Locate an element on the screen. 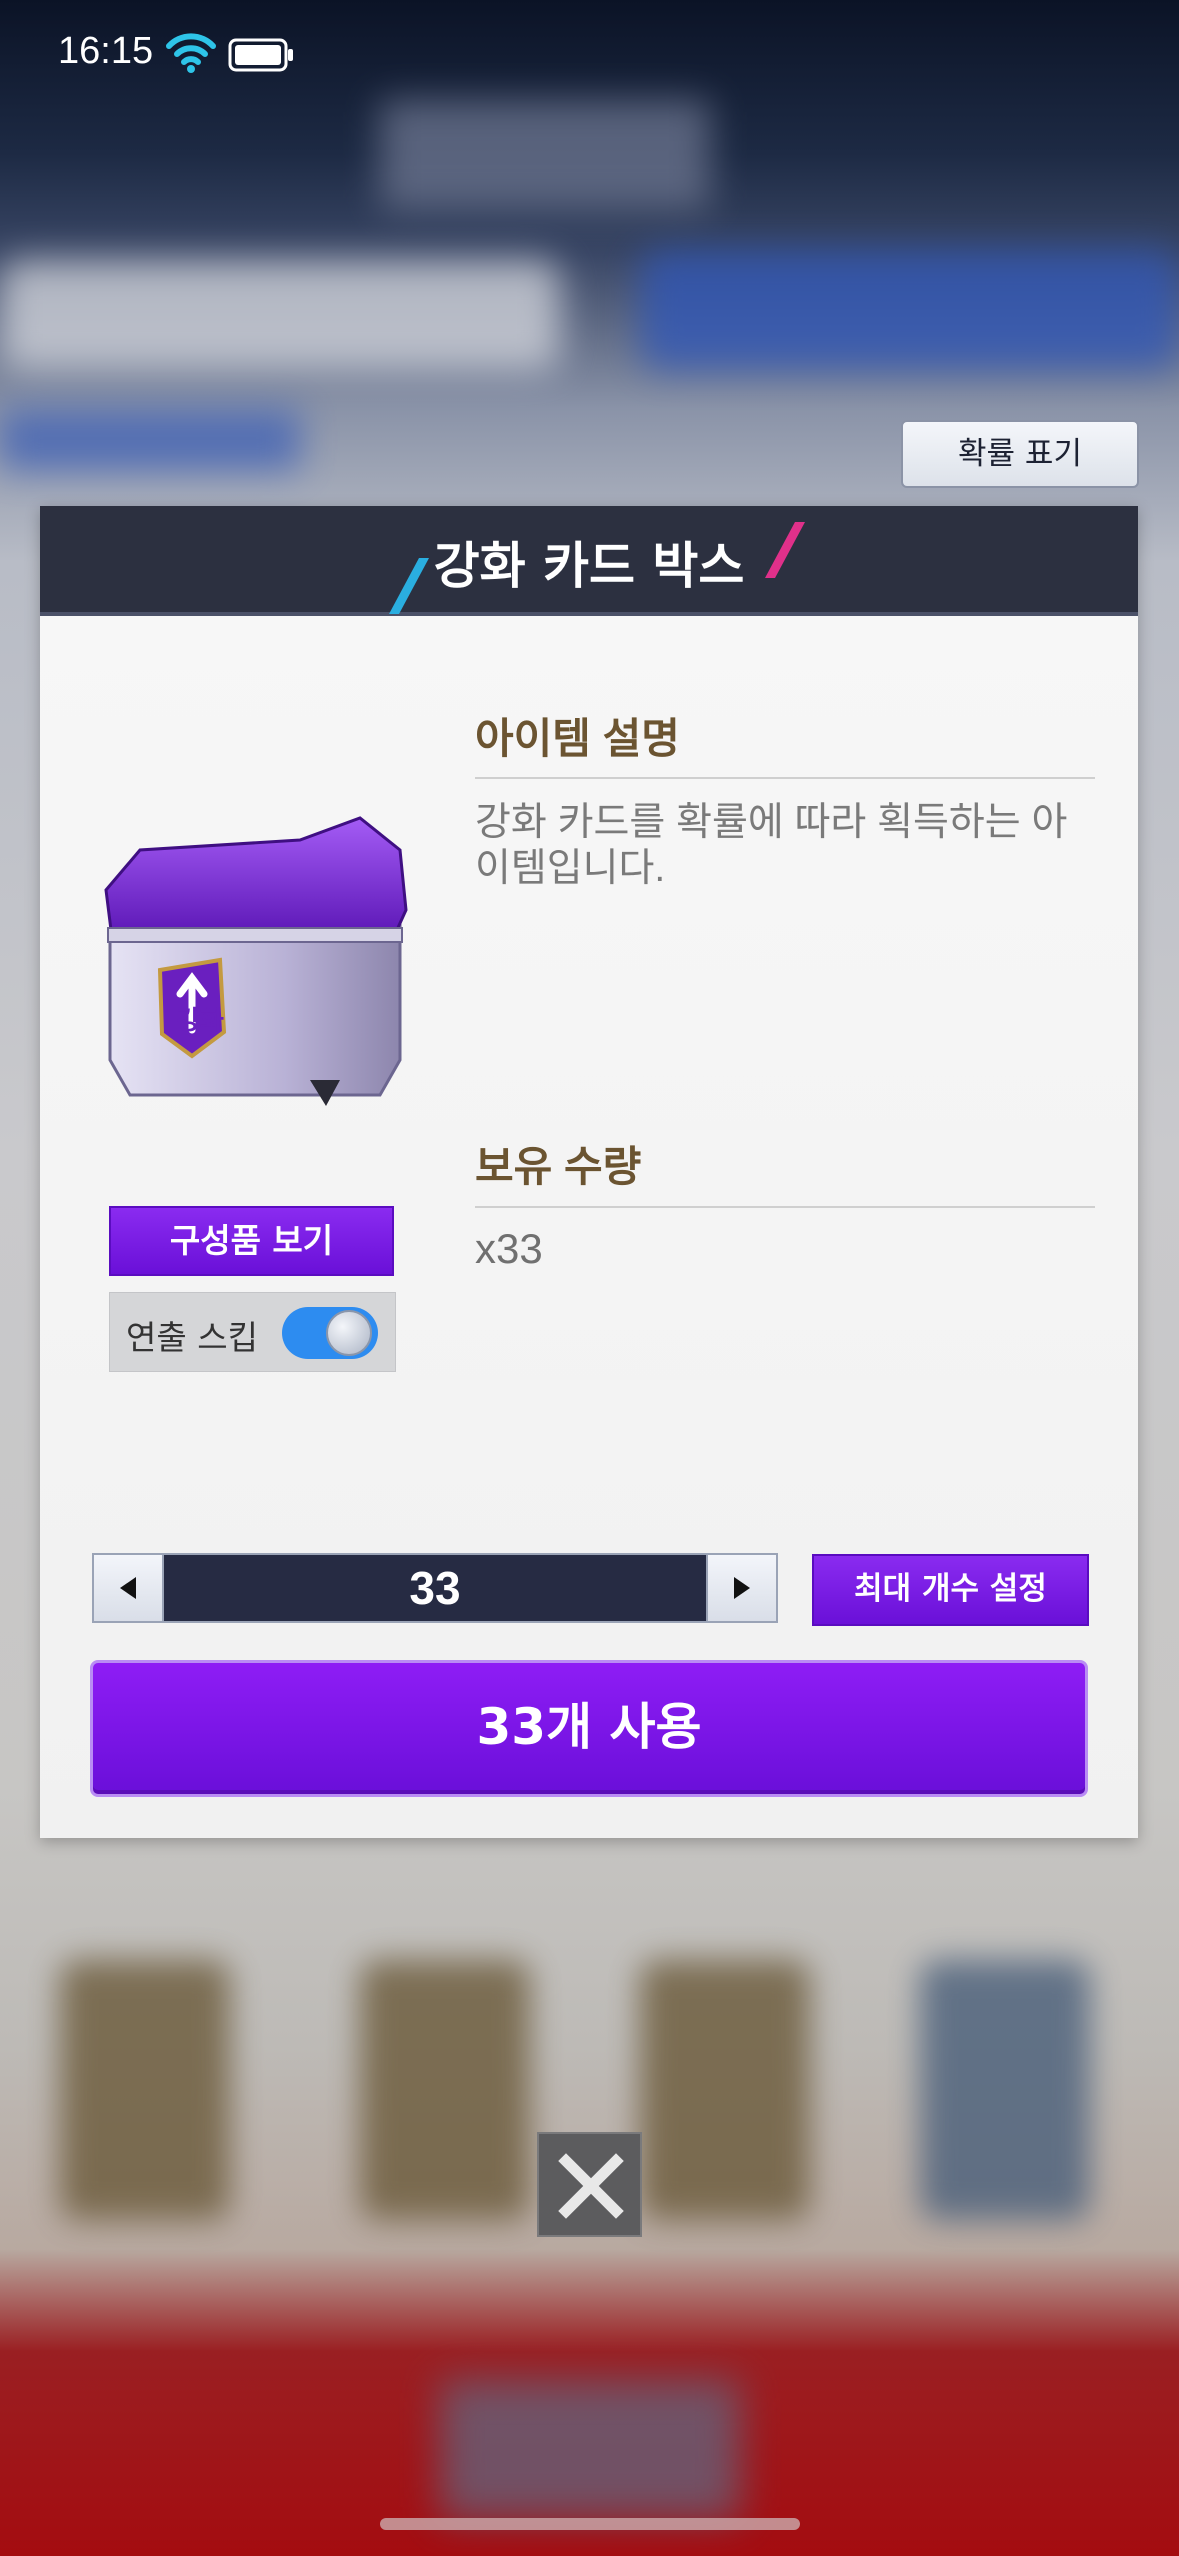 This screenshot has height=2556, width=1179. quantity-value: 33 is located at coordinates (435, 1588).